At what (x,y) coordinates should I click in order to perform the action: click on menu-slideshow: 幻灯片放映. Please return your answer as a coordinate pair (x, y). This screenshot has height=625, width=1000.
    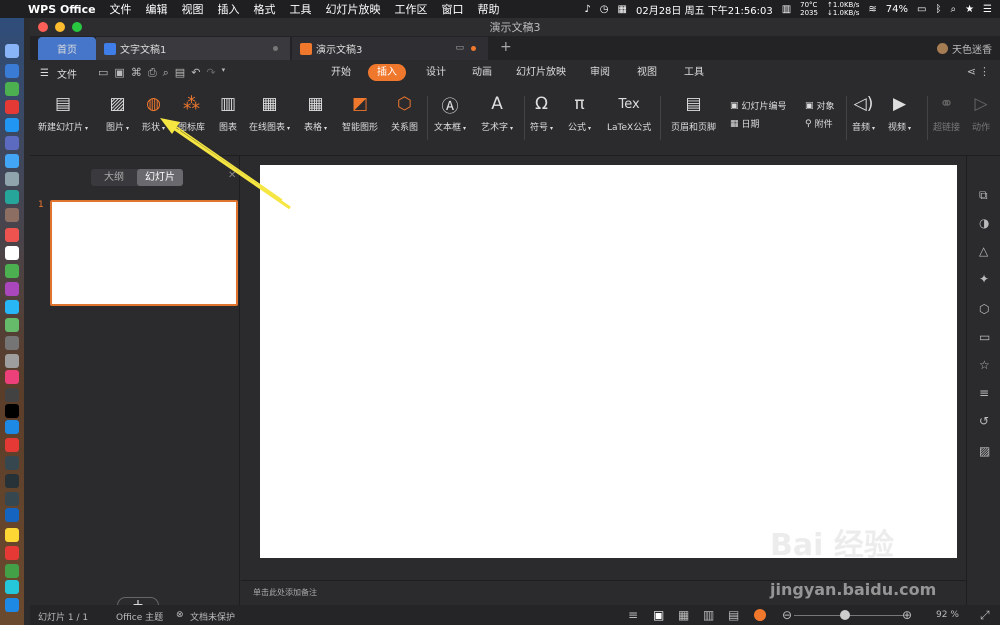
    Looking at the image, I should click on (353, 9).